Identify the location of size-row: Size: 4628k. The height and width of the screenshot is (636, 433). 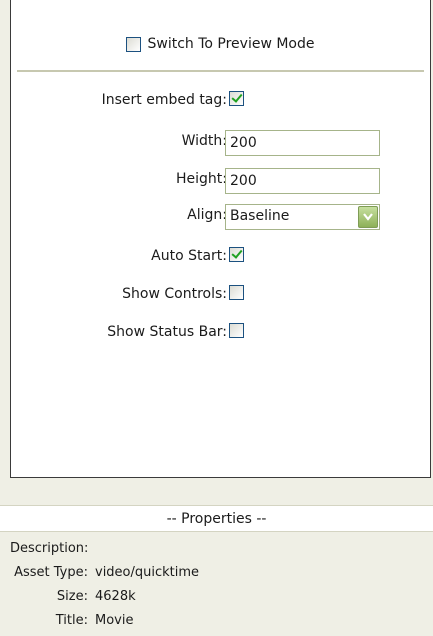
(216, 598).